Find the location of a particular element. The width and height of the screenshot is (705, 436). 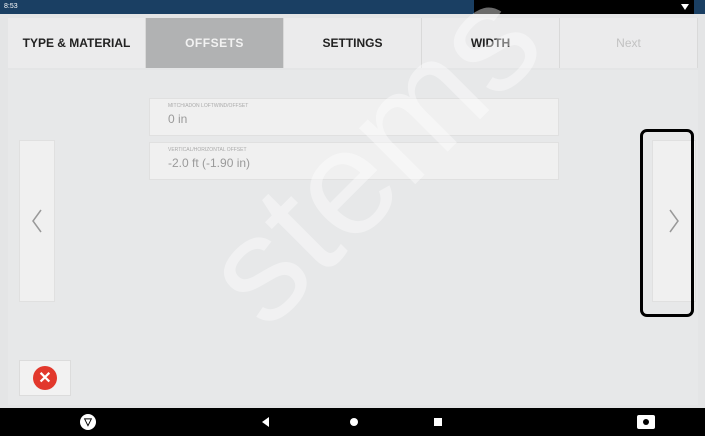

cancel-button: ✕ is located at coordinates (45, 378).